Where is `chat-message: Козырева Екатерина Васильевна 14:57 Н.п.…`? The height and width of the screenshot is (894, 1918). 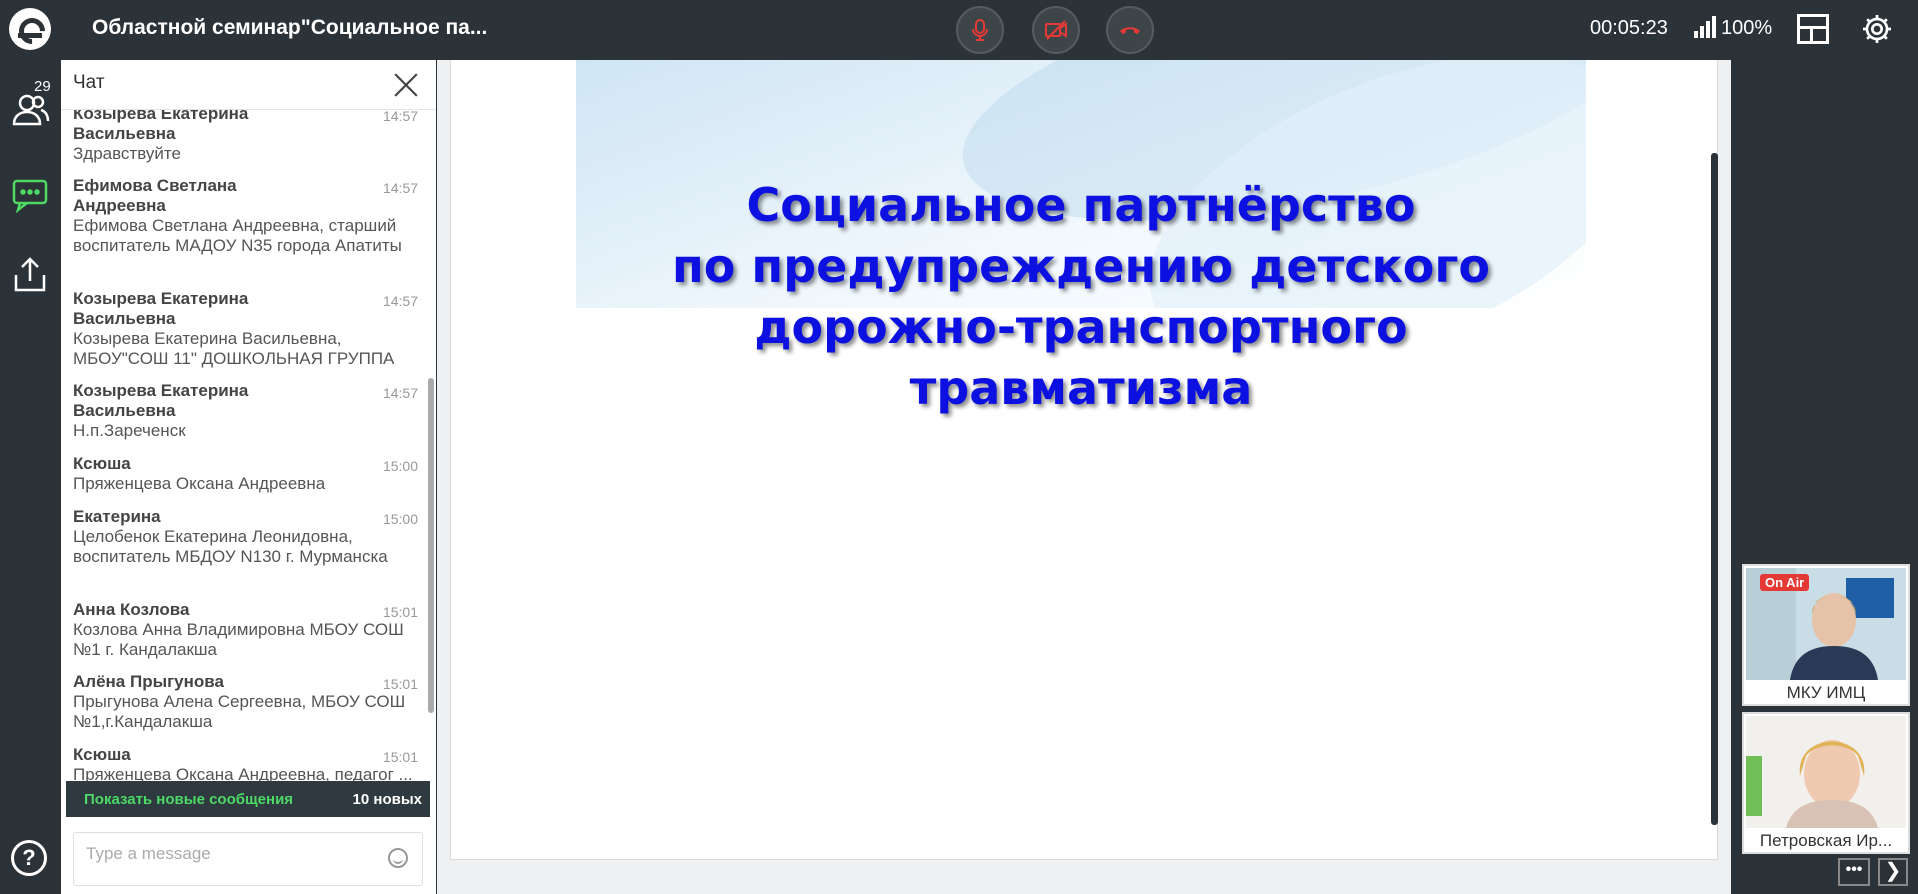
chat-message: Козырева Екатерина Васильевна 14:57 Н.п.… is located at coordinates (245, 411).